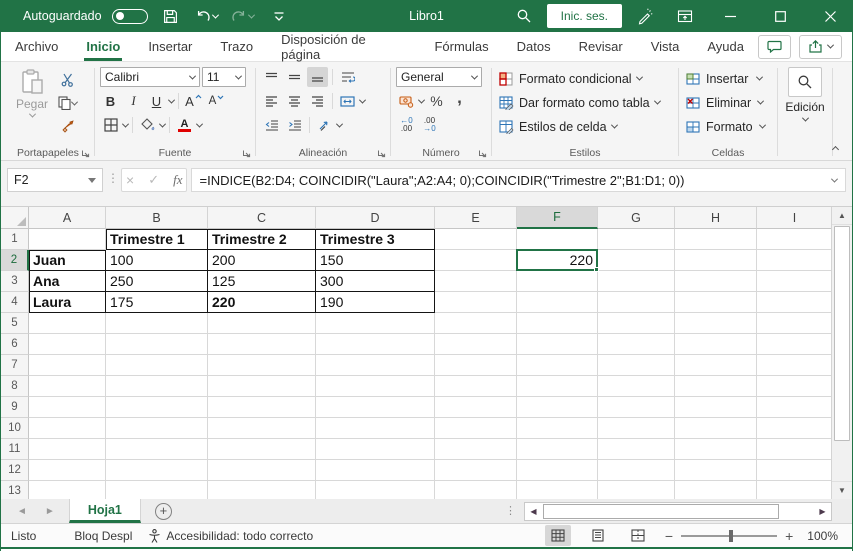 The width and height of the screenshot is (853, 551). I want to click on name-box-dropdown-icon, so click(92, 180).